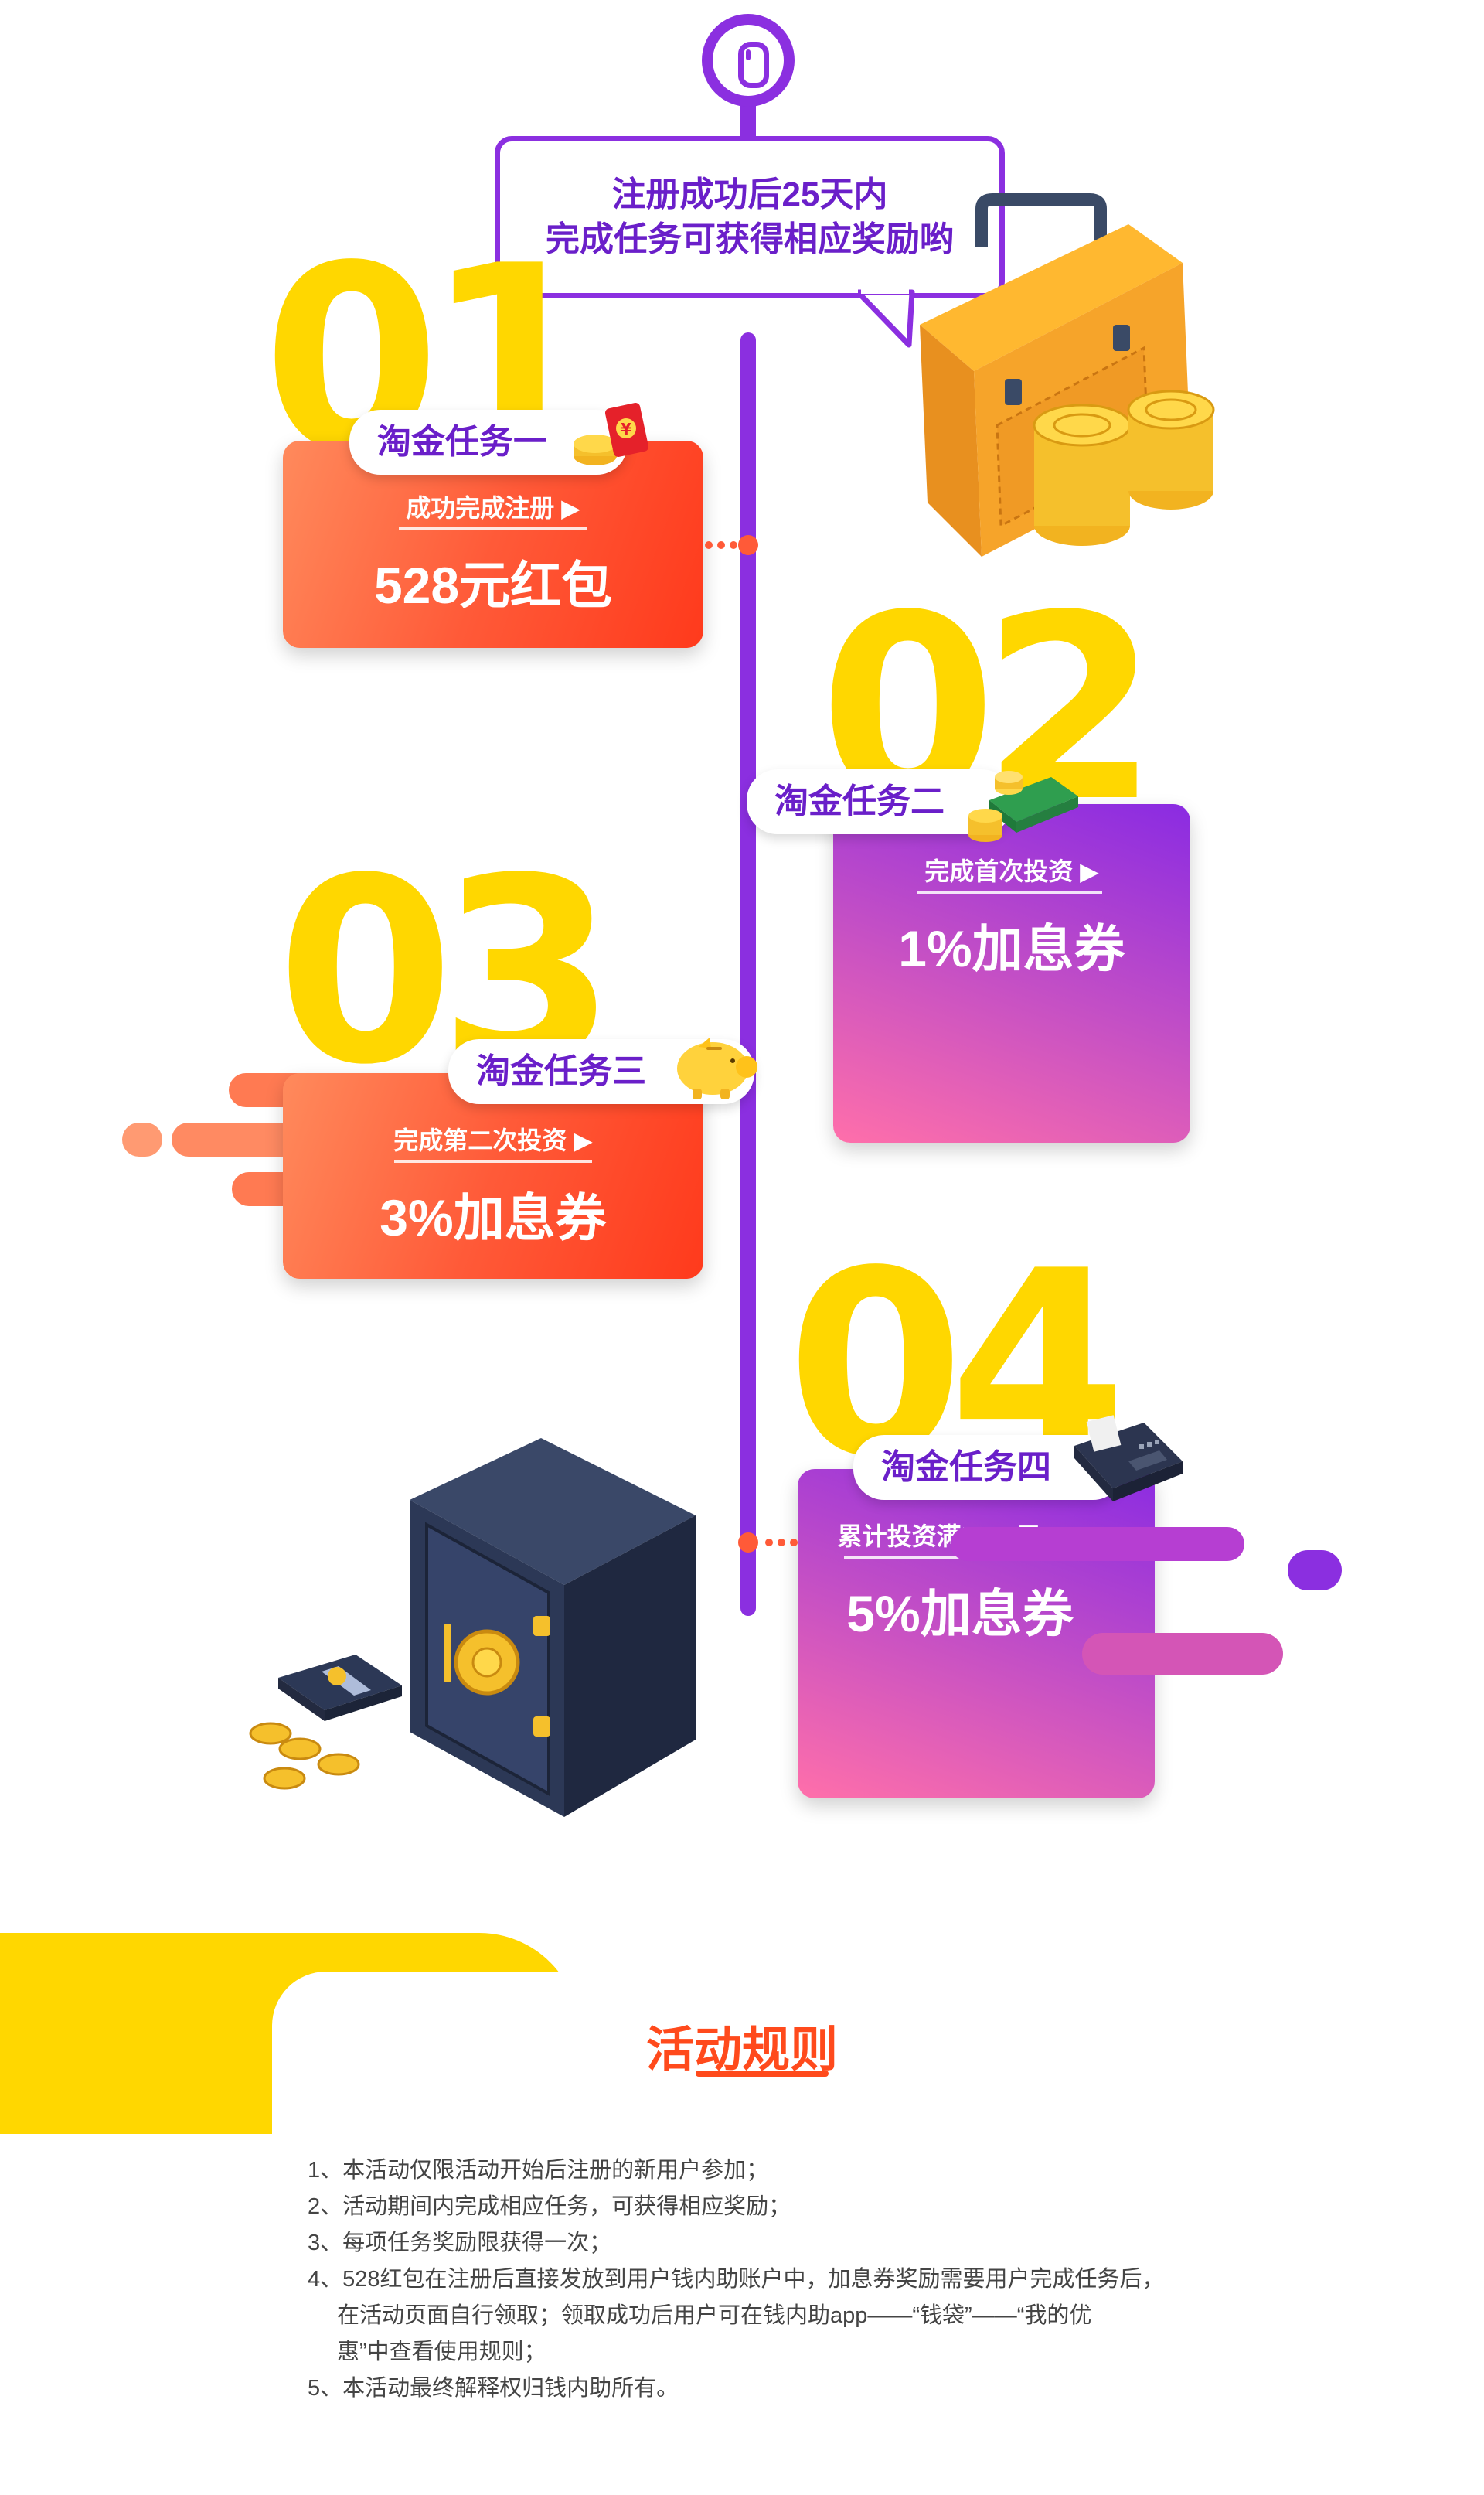  What do you see at coordinates (493, 1217) in the screenshot?
I see `task-3-reward: 3%加息券` at bounding box center [493, 1217].